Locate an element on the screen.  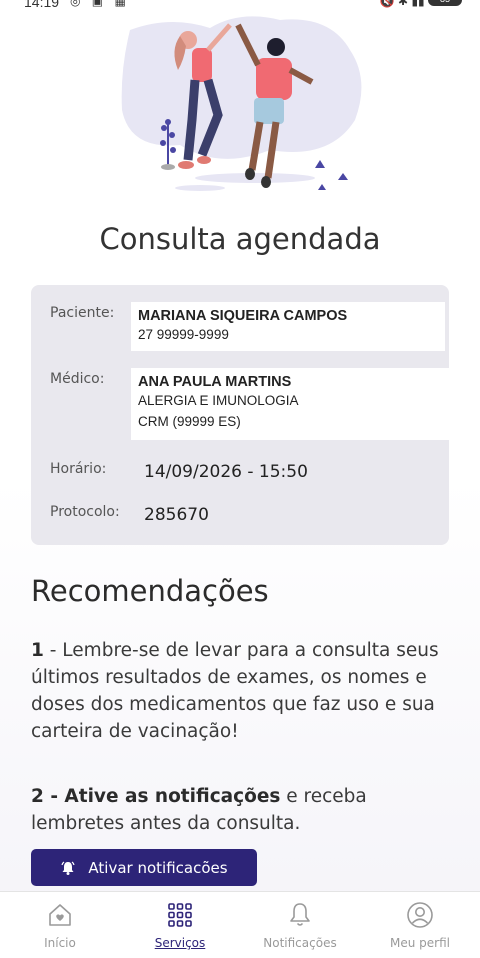
protocol-label: Protocolo: is located at coordinates (85, 512).